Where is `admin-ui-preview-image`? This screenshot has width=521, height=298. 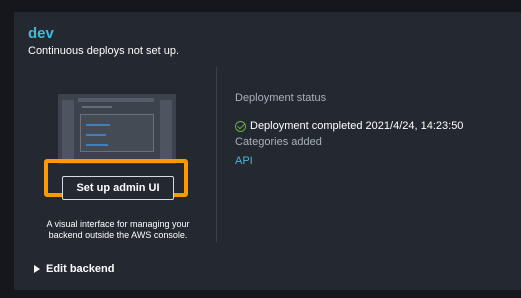
admin-ui-preview-image is located at coordinates (117, 129).